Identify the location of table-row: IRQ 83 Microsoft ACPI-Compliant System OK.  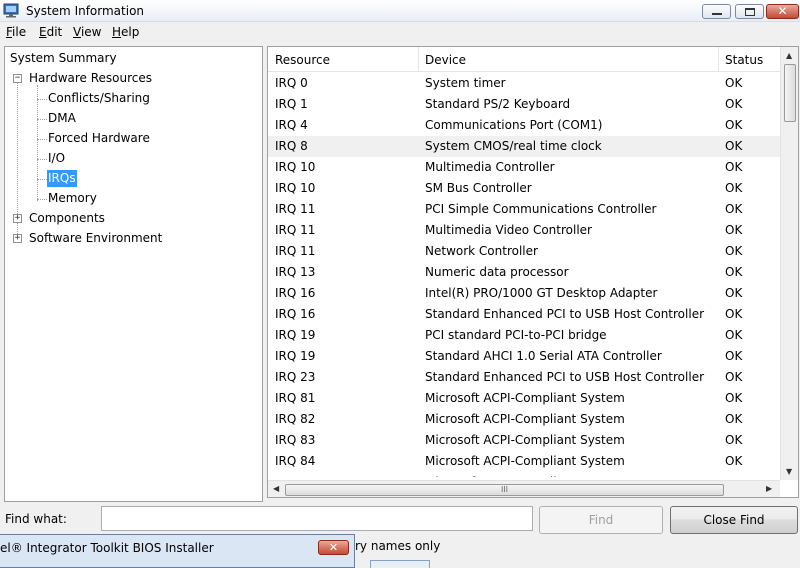
(524, 440).